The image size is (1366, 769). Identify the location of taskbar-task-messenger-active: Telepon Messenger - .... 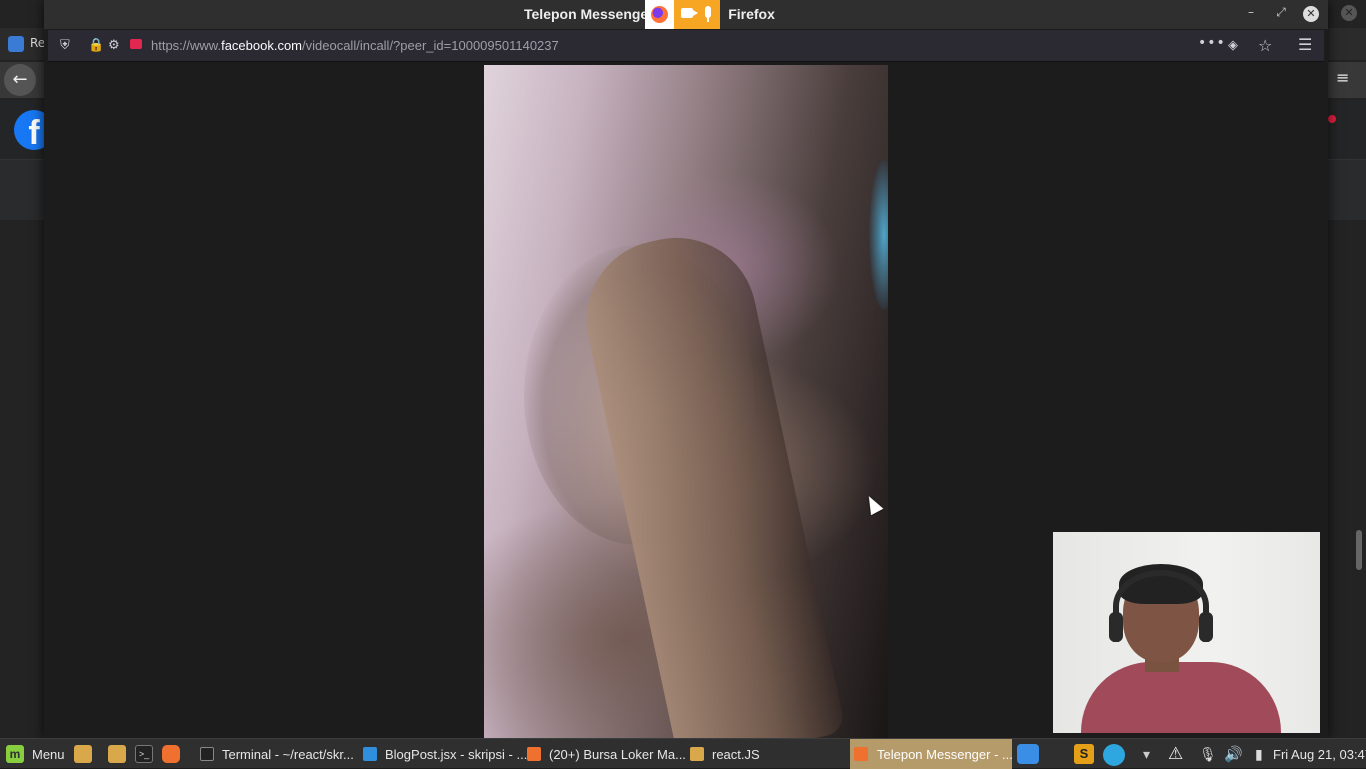
(931, 754).